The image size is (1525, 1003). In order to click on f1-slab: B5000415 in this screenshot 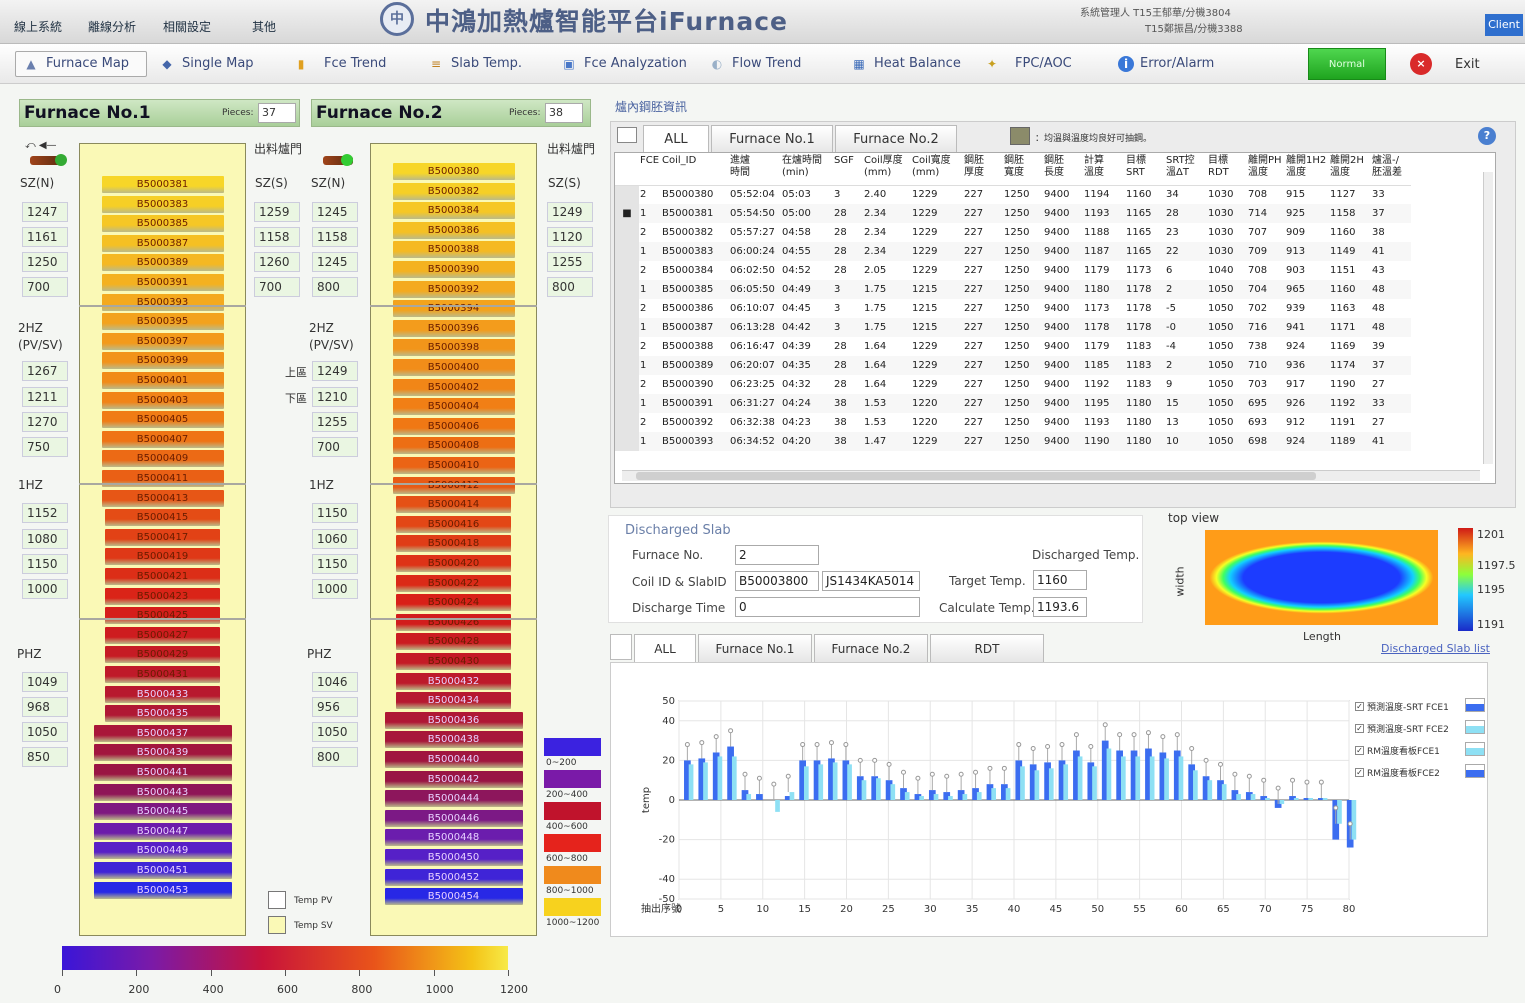, I will do `click(162, 518)`.